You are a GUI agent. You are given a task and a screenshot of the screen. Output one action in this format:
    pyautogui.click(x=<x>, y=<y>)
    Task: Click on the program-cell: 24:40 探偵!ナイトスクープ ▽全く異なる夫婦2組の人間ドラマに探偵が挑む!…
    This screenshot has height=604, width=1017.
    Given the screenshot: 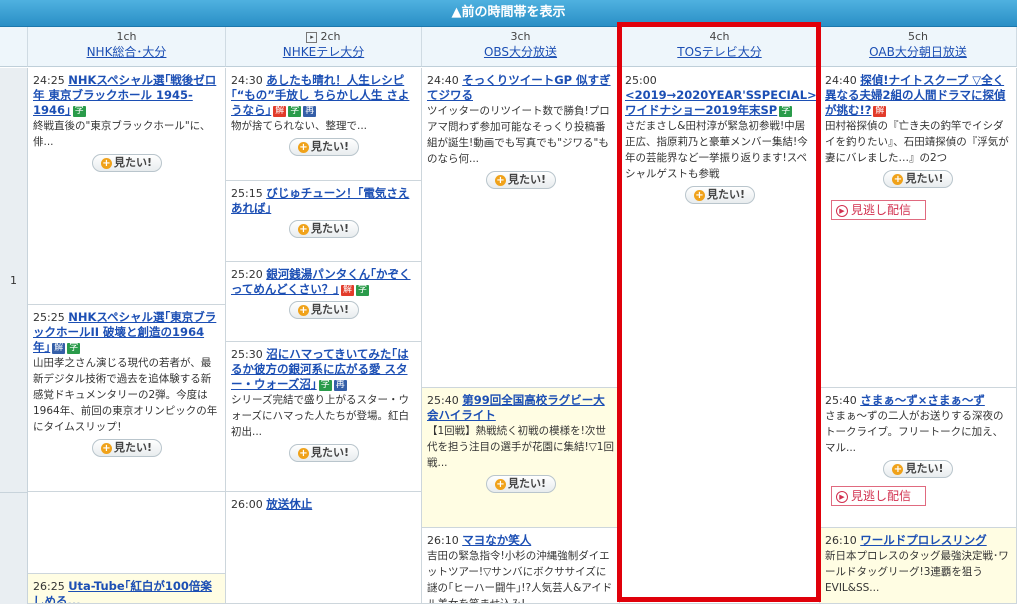 What is the action you would take?
    pyautogui.click(x=918, y=228)
    